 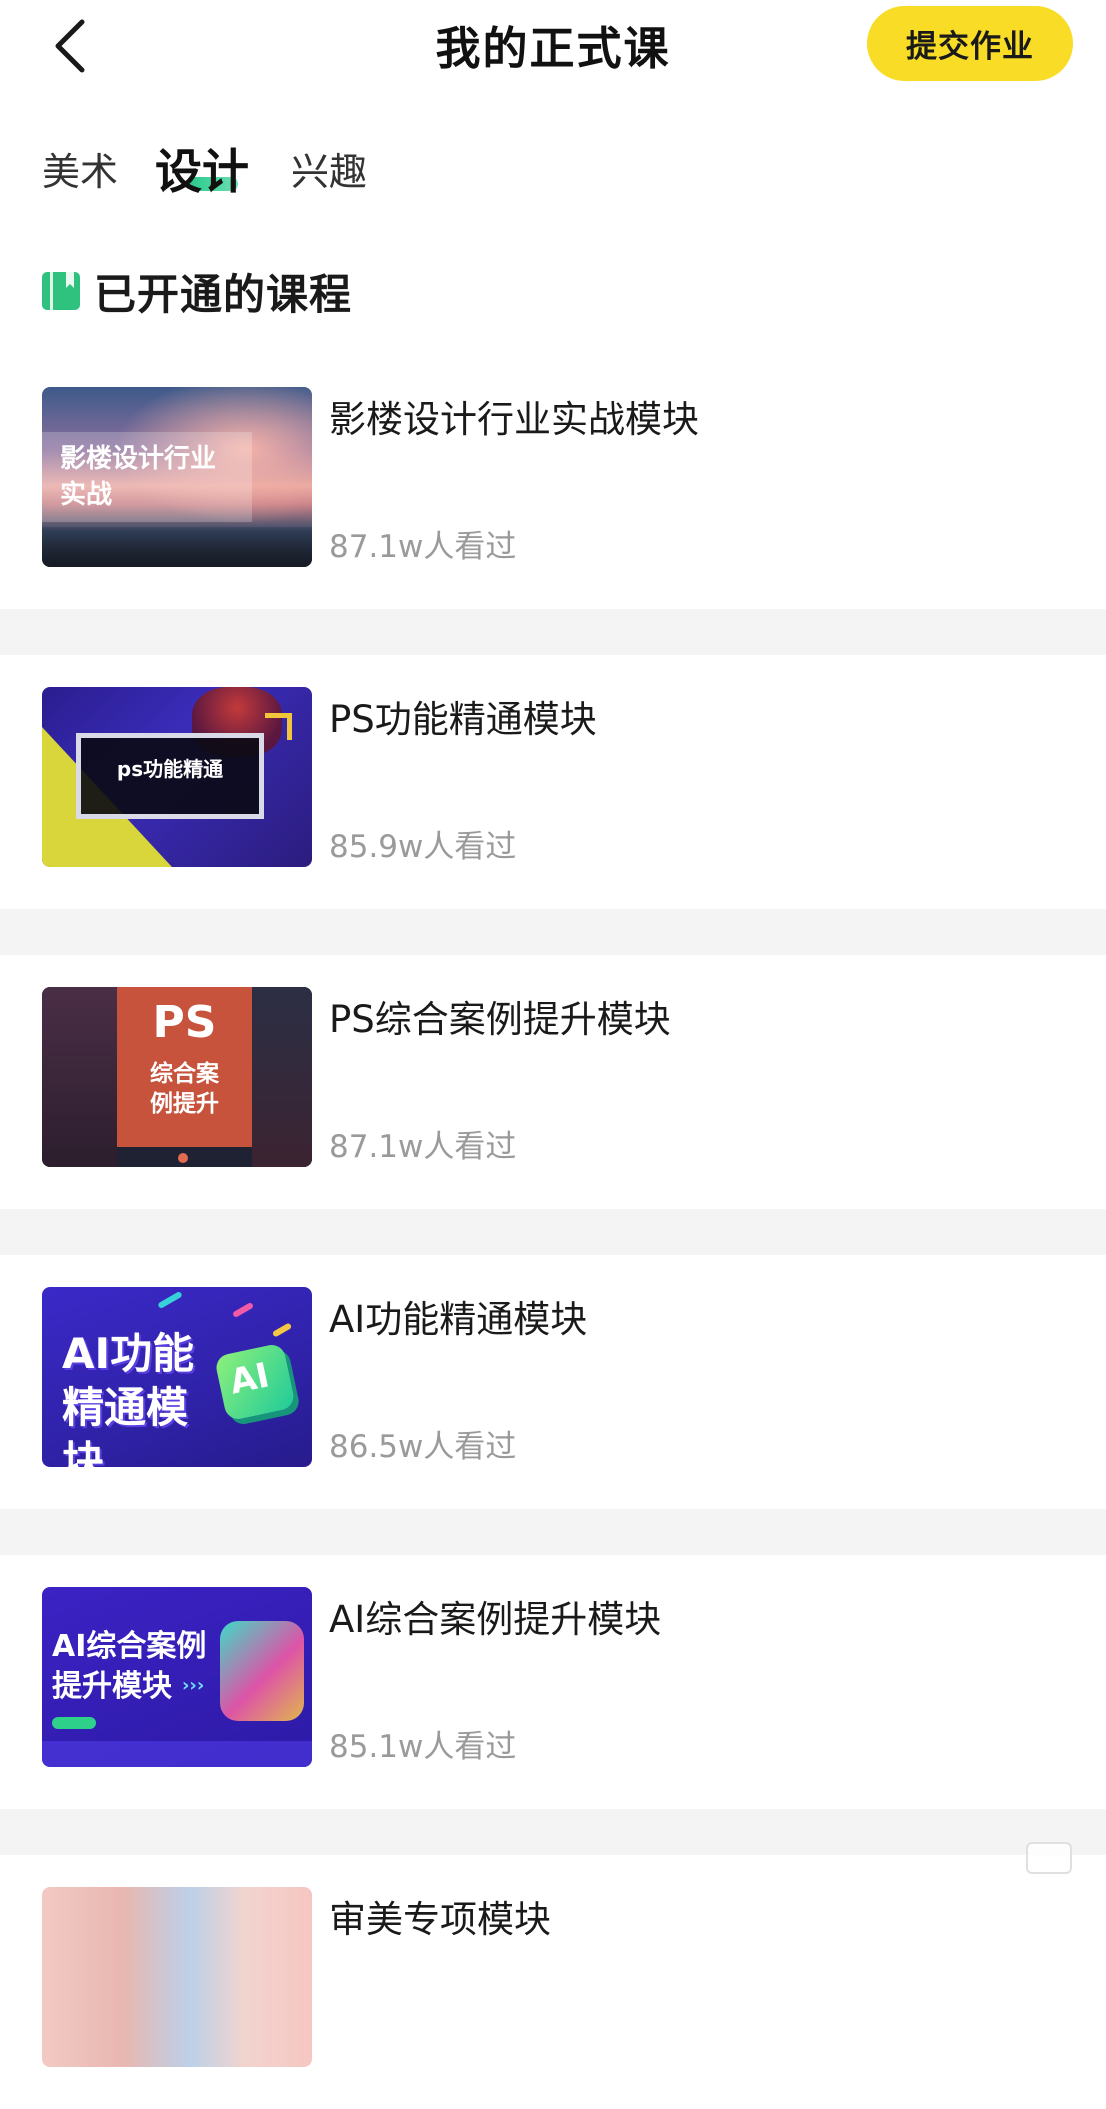 I want to click on thumbnail-heading: PS, so click(x=184, y=1022).